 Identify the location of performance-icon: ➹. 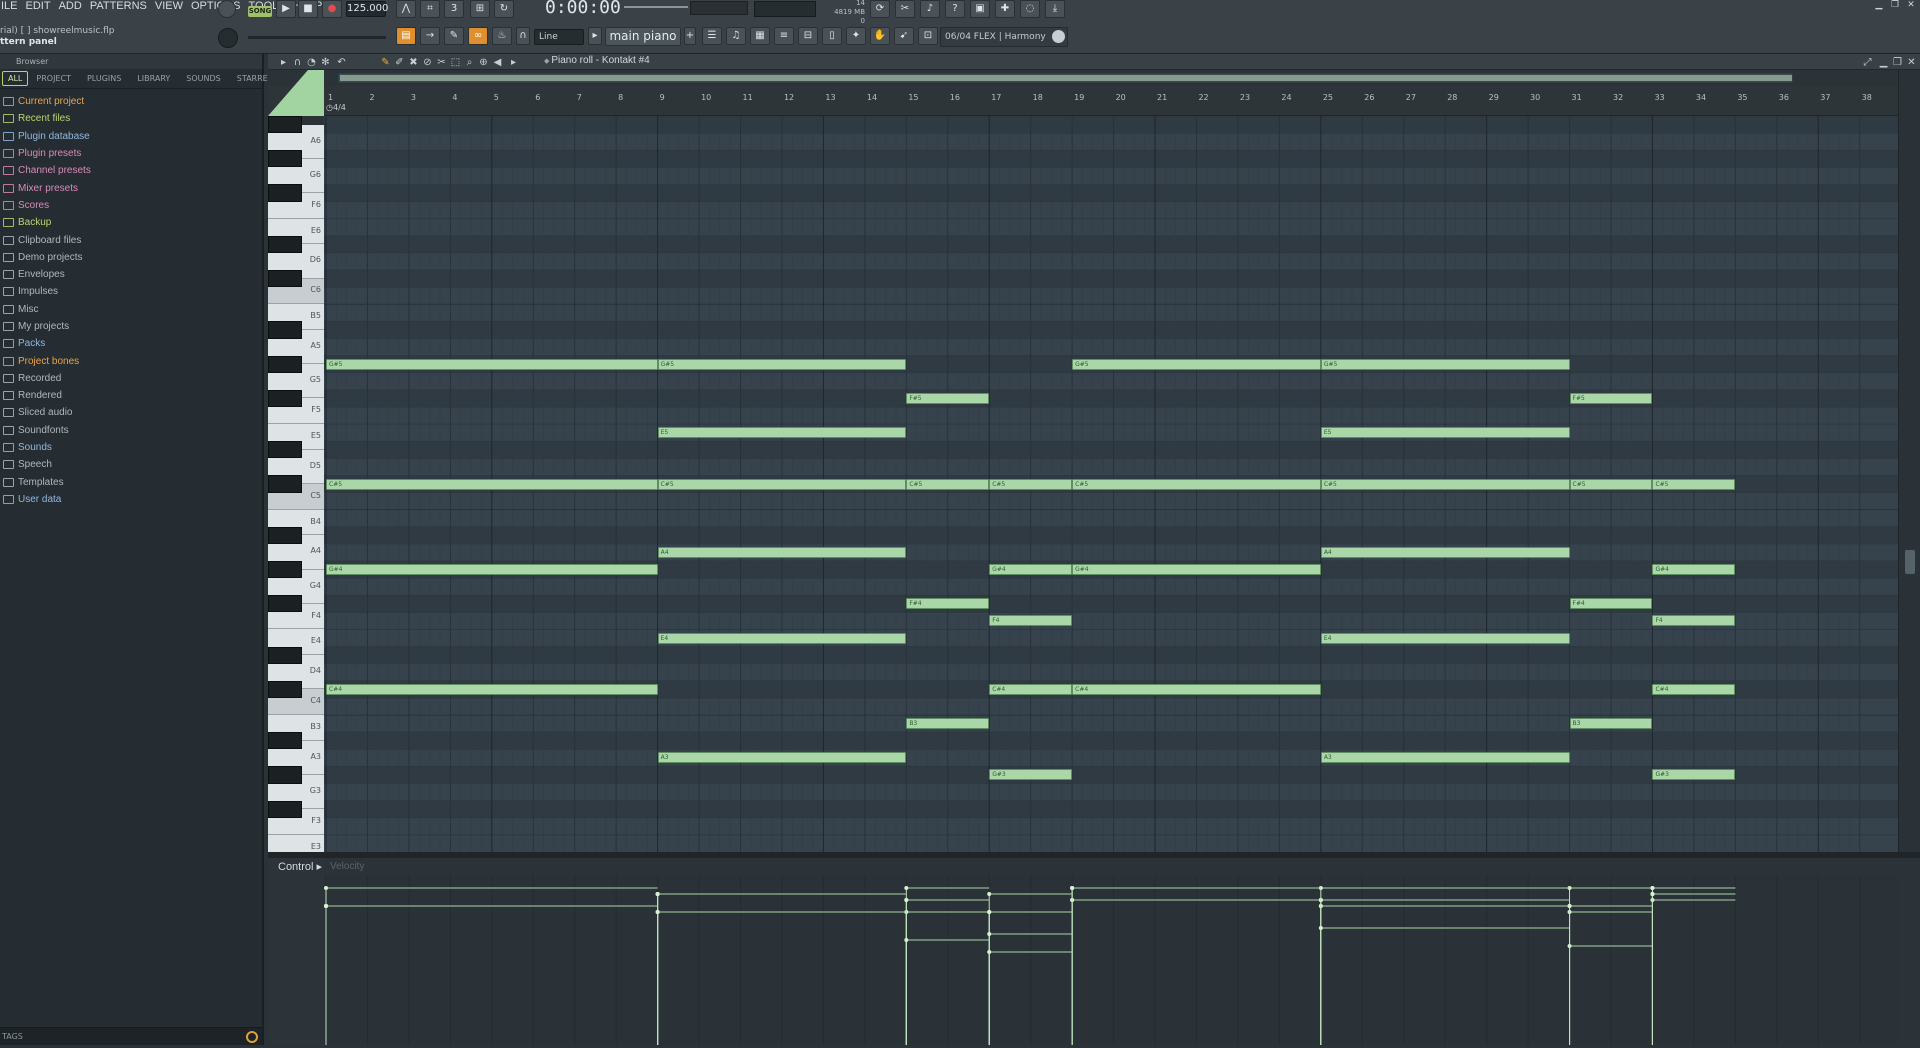
(904, 36).